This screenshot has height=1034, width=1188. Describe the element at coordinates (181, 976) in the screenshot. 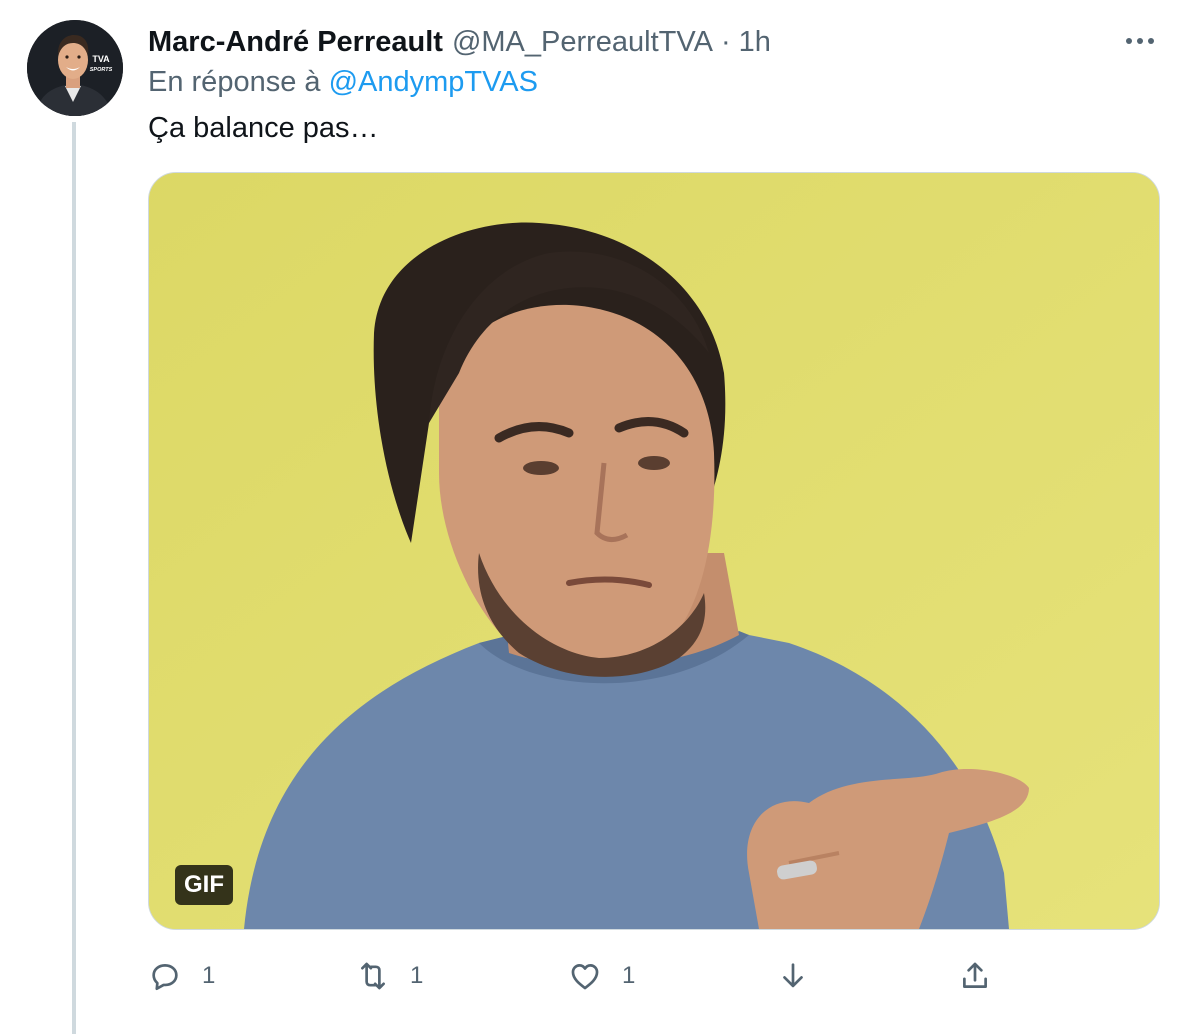

I see `reply-button: 1` at that location.